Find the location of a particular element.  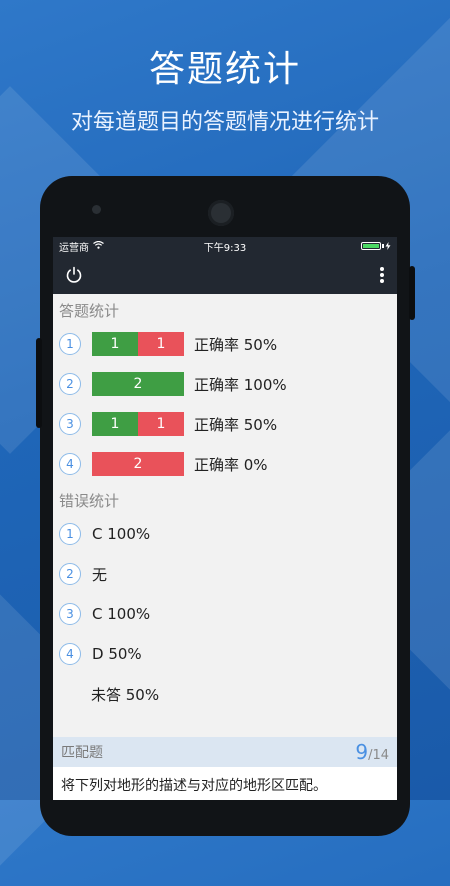

status-time: 下午9:33 is located at coordinates (225, 248).